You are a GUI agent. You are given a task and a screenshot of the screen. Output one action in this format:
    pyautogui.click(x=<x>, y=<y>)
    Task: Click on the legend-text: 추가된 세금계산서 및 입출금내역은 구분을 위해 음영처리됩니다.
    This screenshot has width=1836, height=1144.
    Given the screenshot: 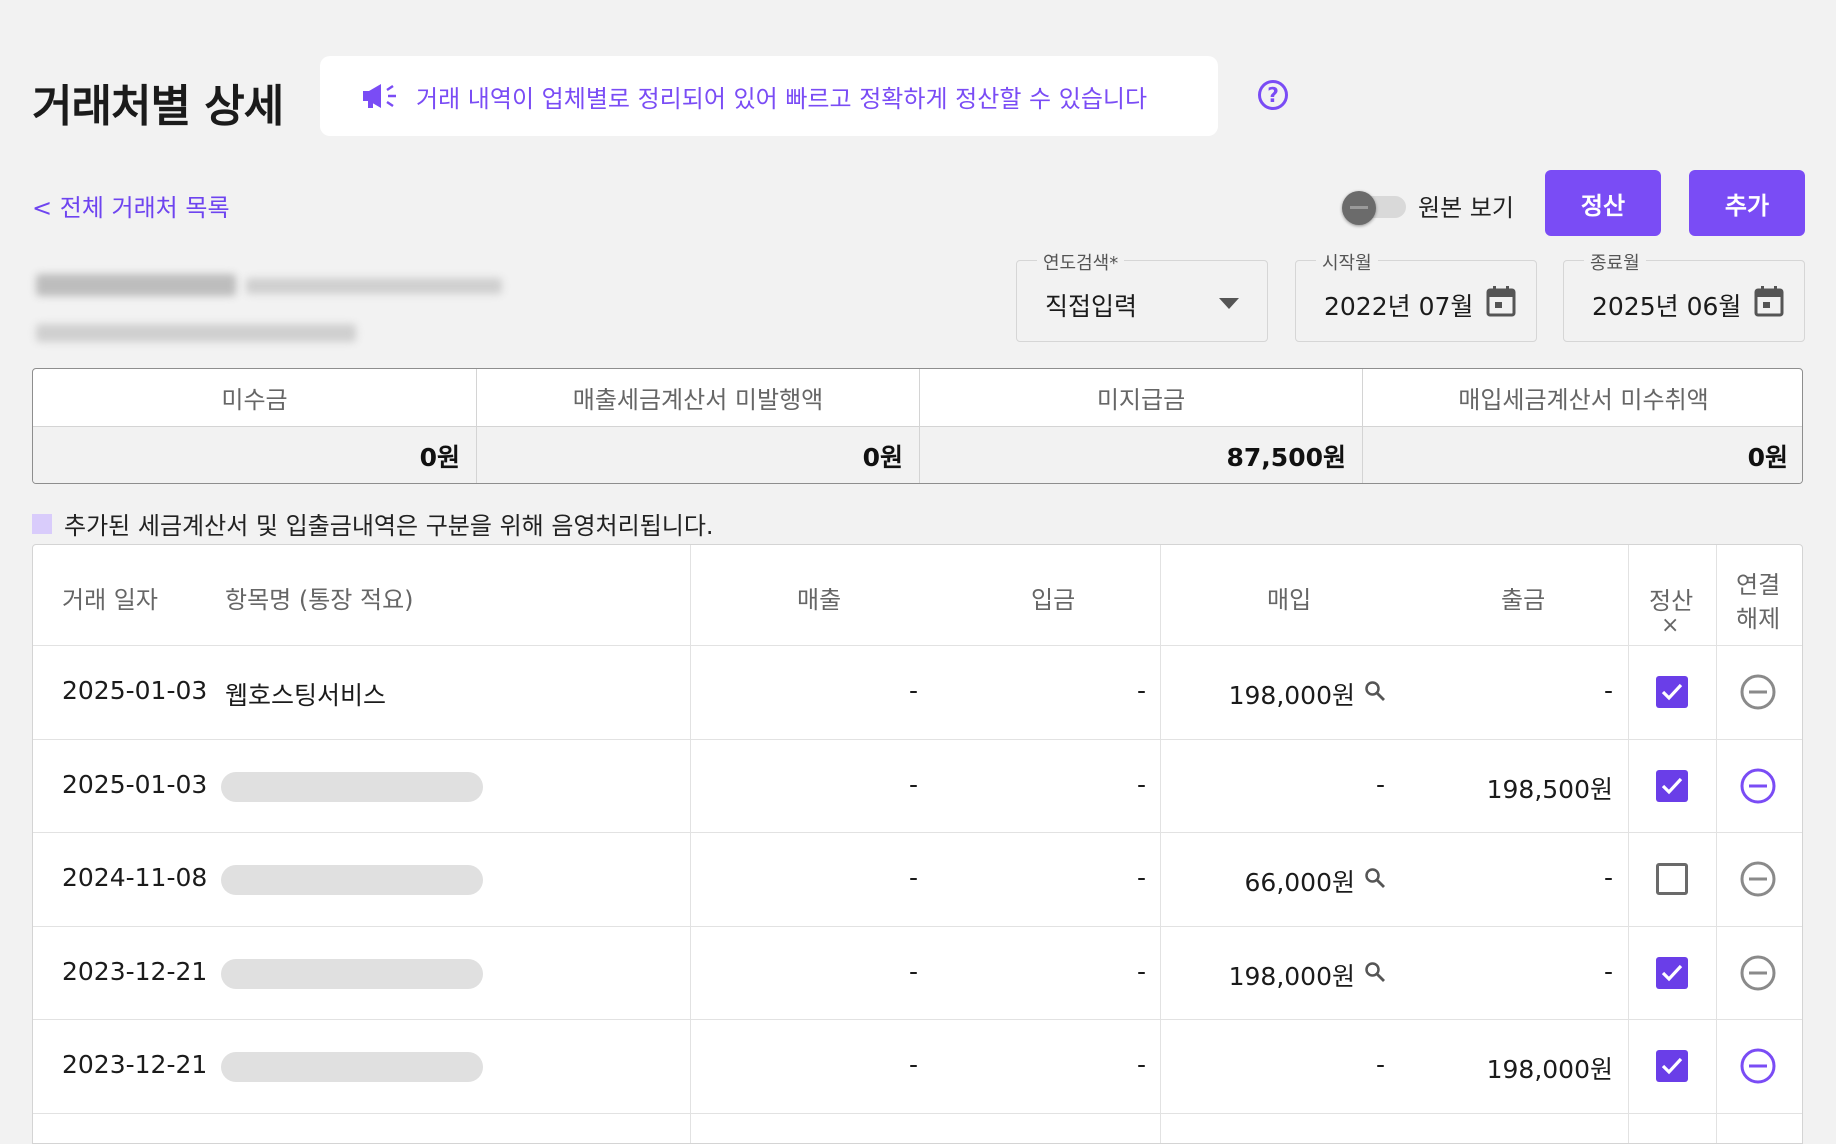 What is the action you would take?
    pyautogui.click(x=389, y=526)
    